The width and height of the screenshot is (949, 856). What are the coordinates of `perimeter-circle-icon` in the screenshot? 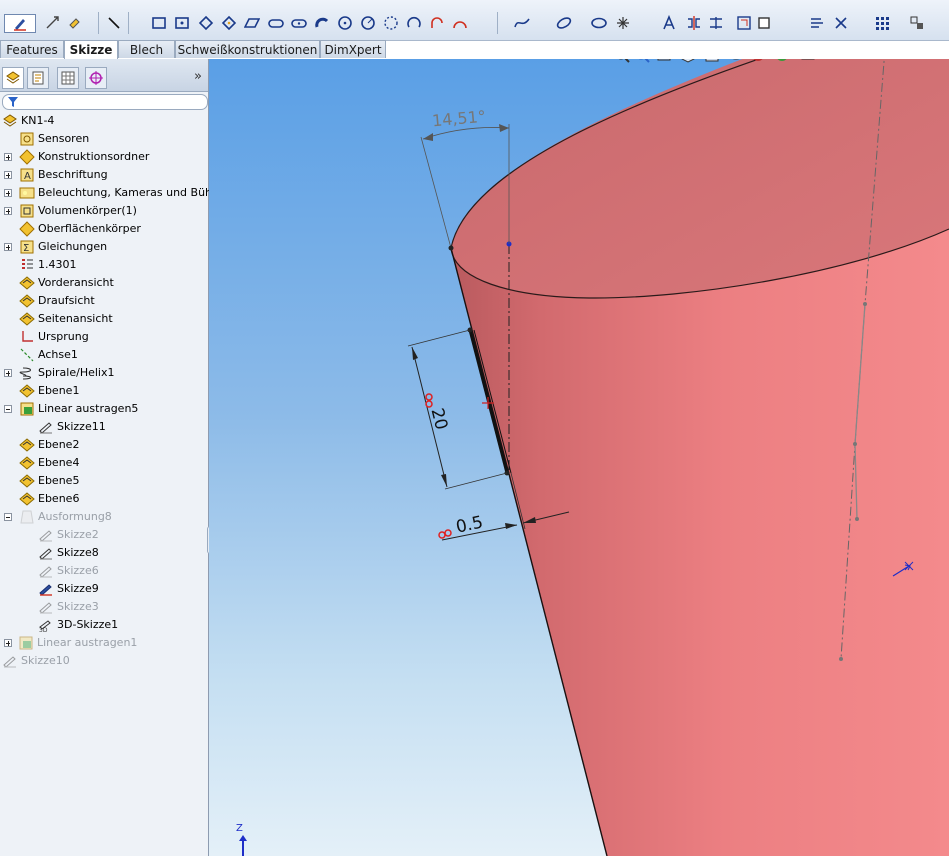 It's located at (367, 22).